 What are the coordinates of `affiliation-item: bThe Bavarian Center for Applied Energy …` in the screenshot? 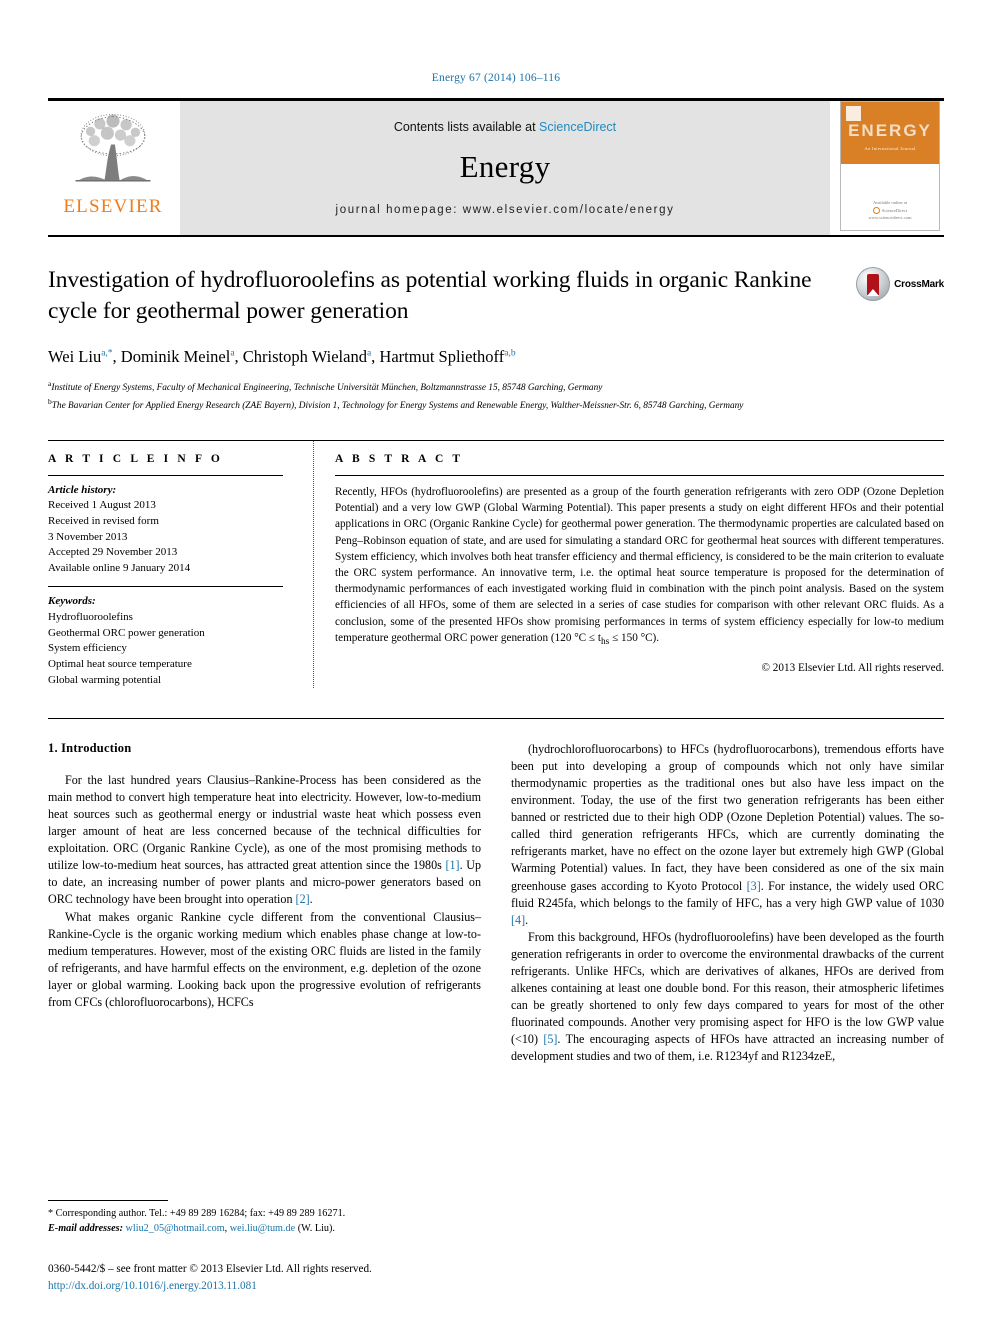 It's located at (396, 403).